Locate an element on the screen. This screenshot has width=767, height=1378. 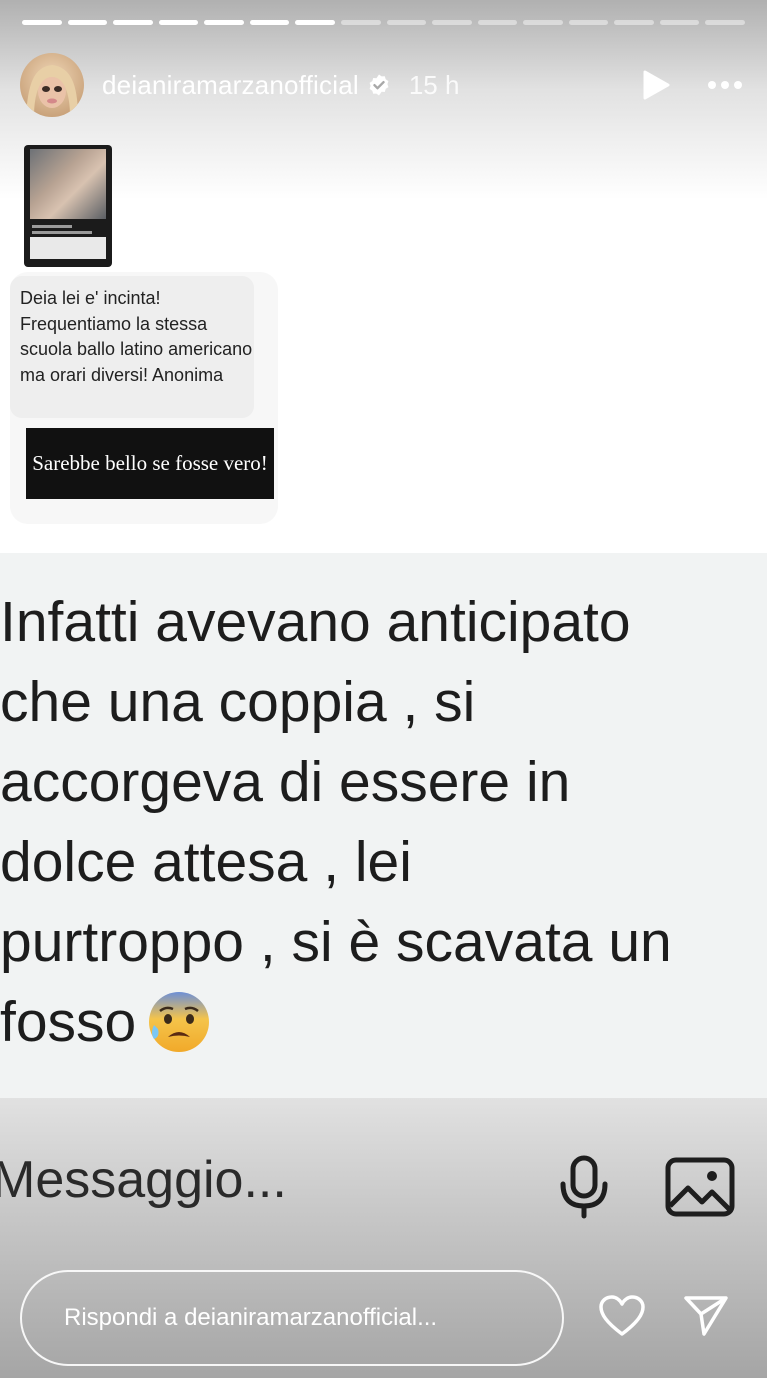
story-progress-bar is located at coordinates (383, 22).